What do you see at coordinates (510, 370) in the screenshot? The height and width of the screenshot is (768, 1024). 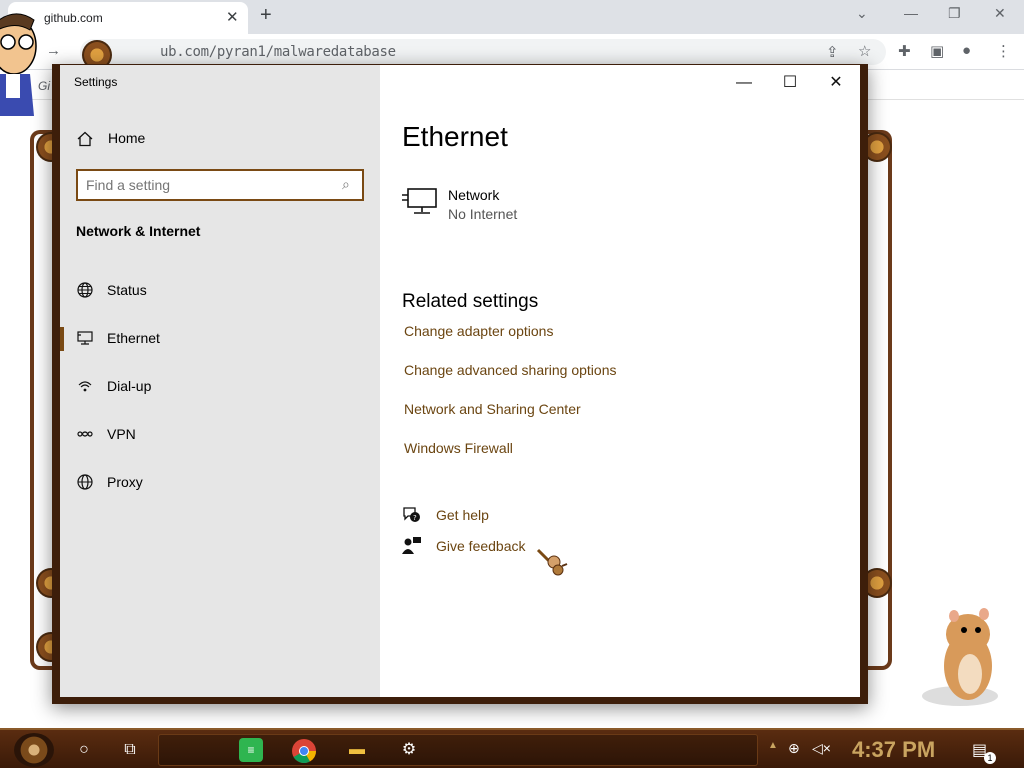 I see `link-change-advanced-sharing: Change advanced sharing options` at bounding box center [510, 370].